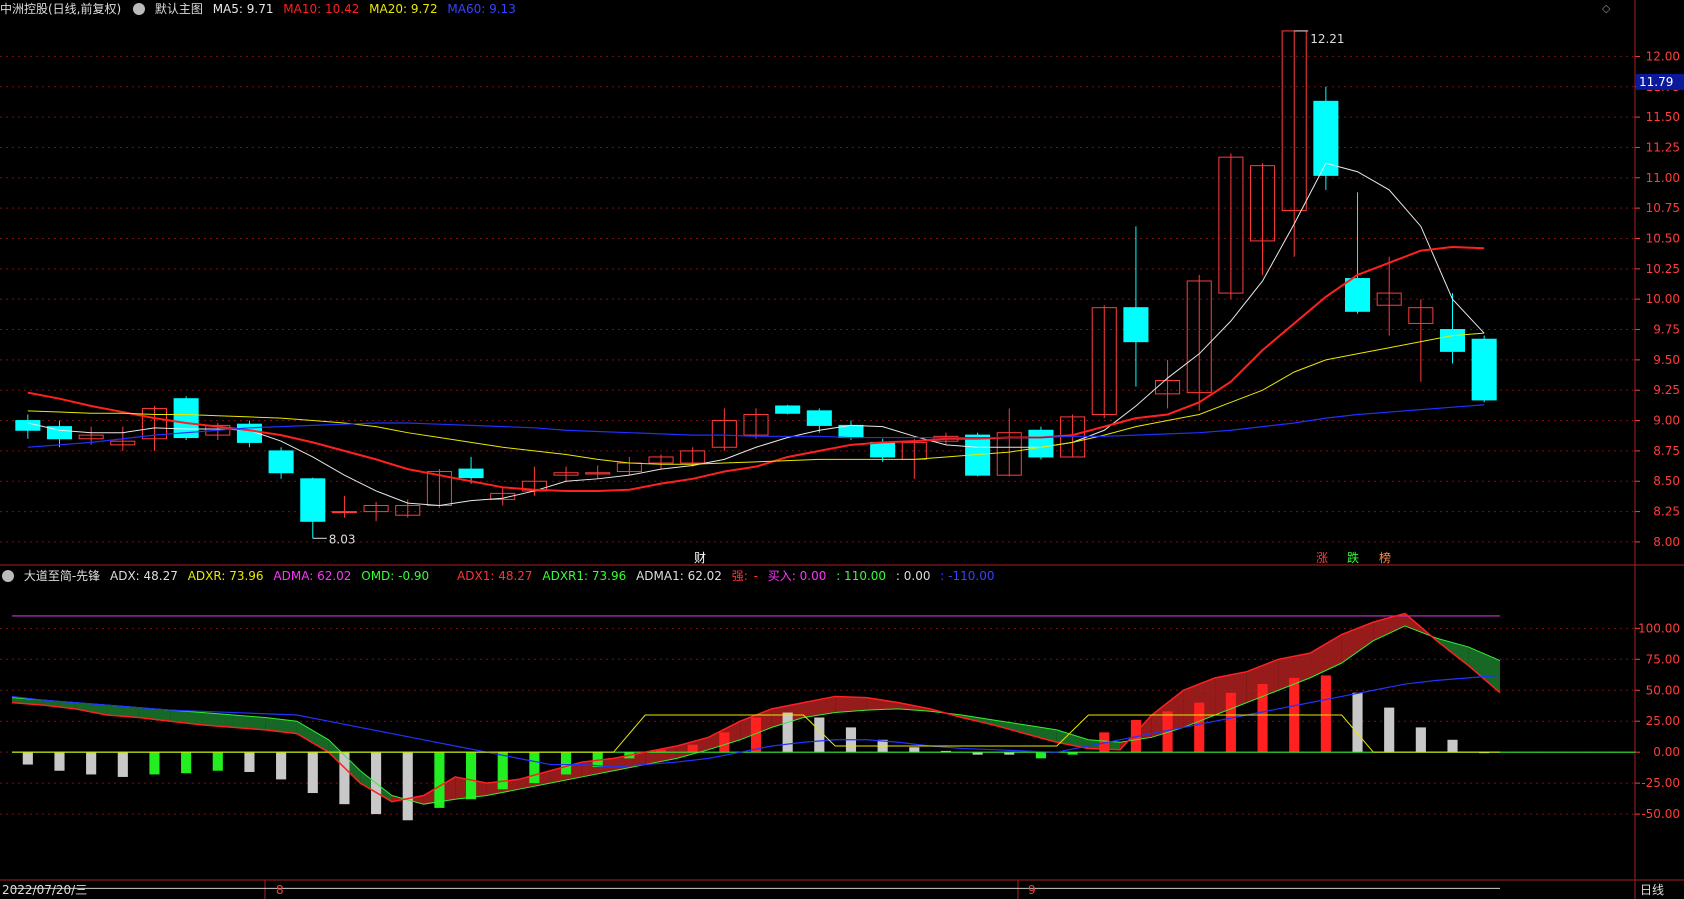 The width and height of the screenshot is (1684, 899). Describe the element at coordinates (584, 576) in the screenshot. I see `adxr1-value: ADXR1: 73.96` at that location.